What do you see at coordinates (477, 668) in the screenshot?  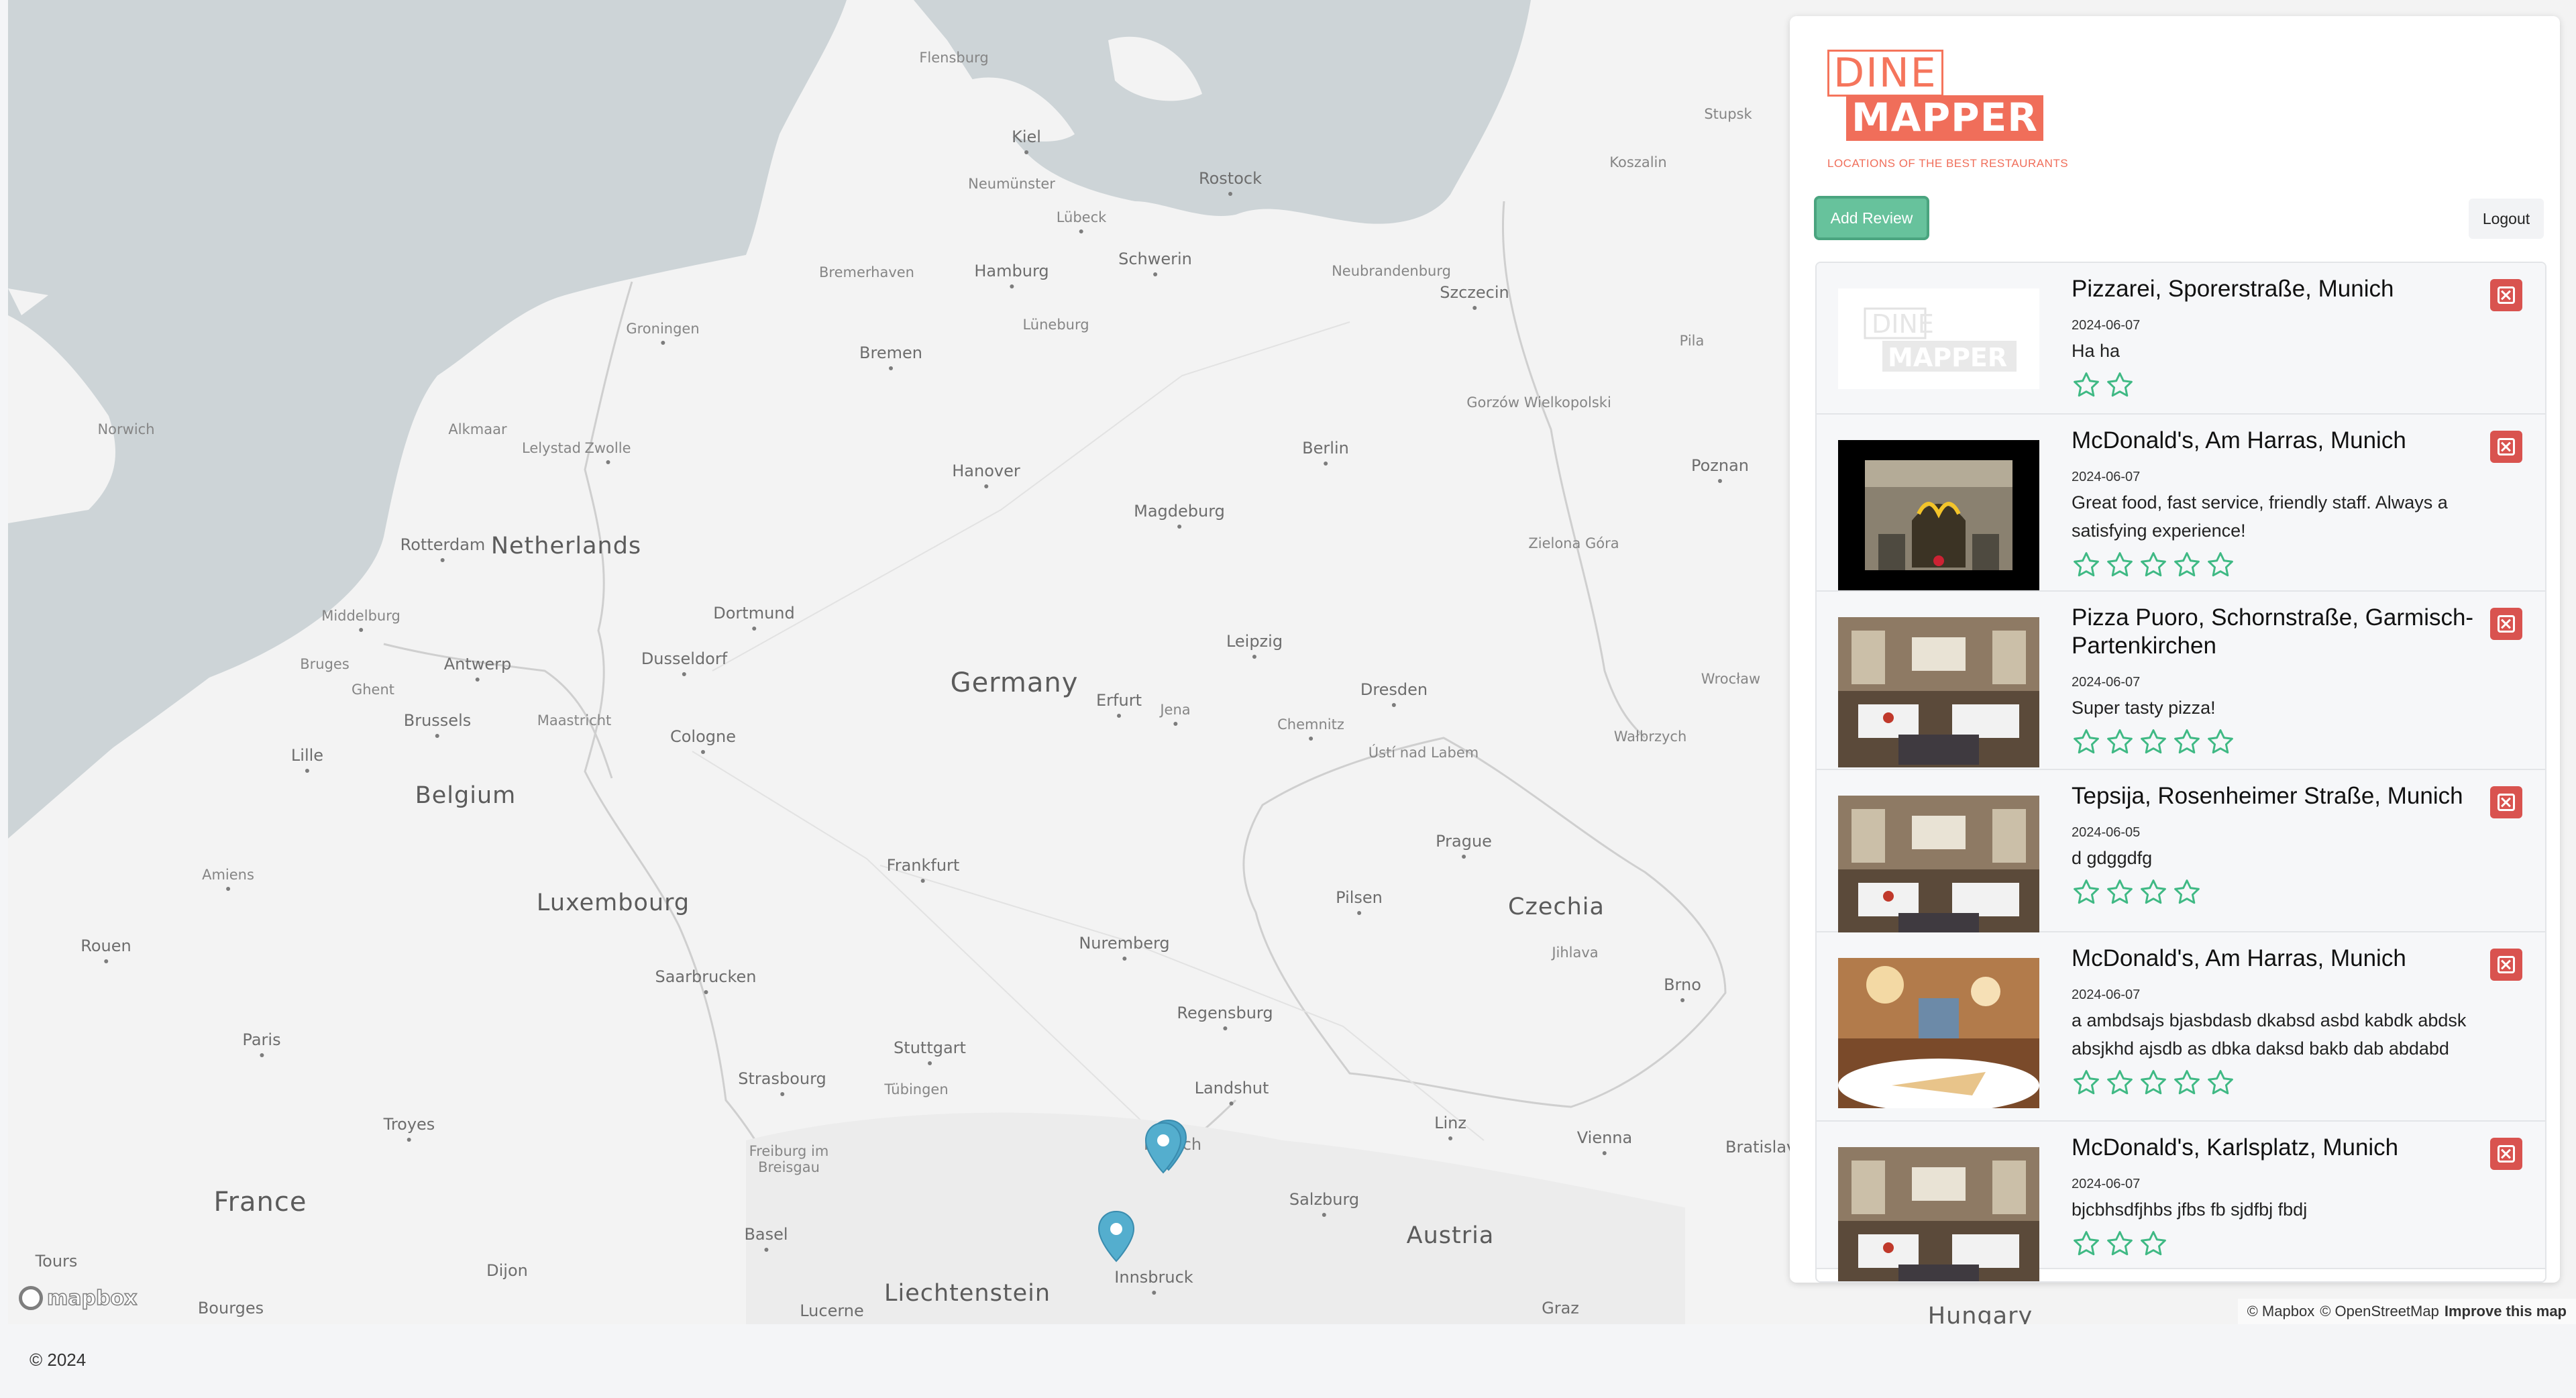 I see `map-label-city: Antwerp` at bounding box center [477, 668].